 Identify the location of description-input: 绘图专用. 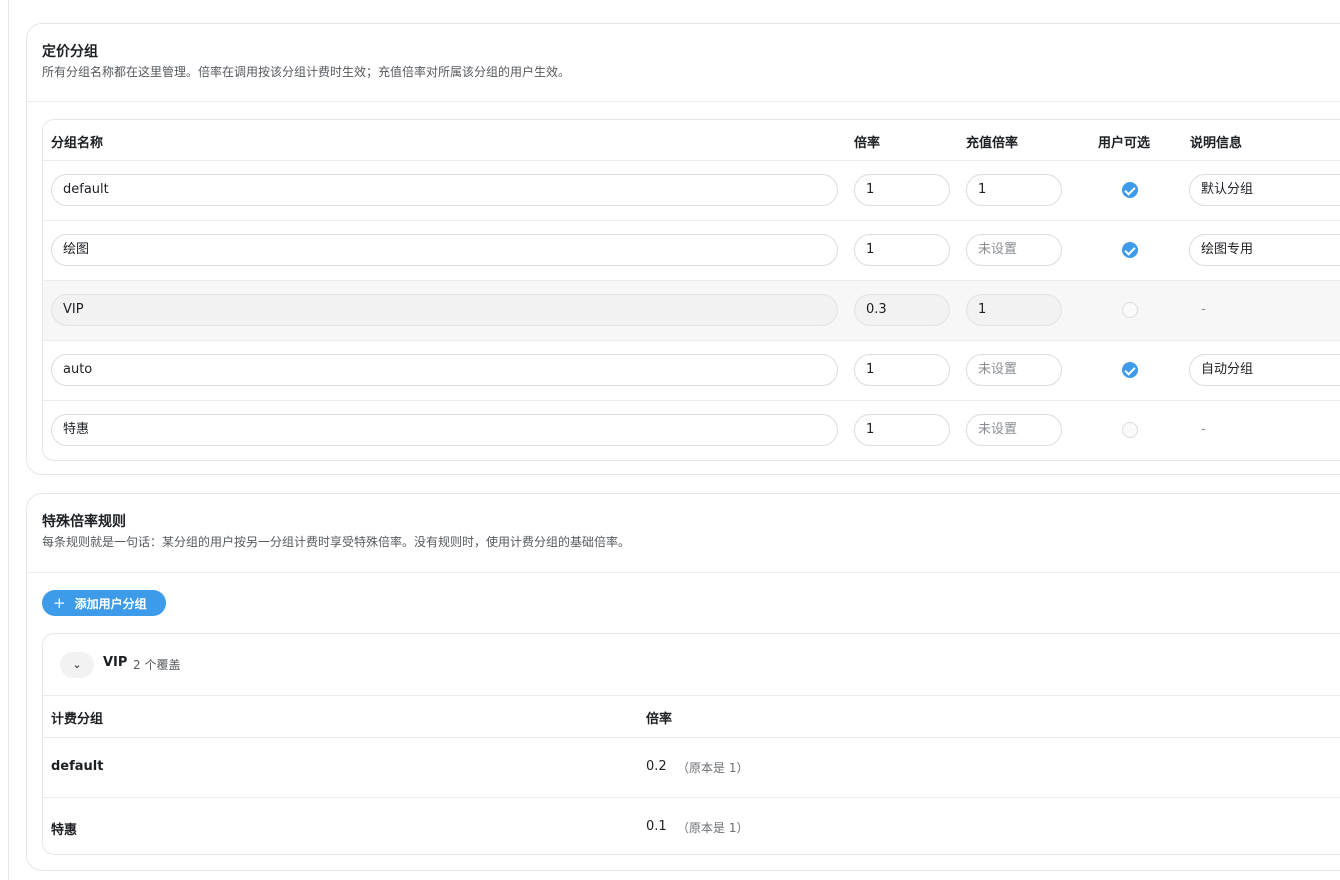
(1264, 250).